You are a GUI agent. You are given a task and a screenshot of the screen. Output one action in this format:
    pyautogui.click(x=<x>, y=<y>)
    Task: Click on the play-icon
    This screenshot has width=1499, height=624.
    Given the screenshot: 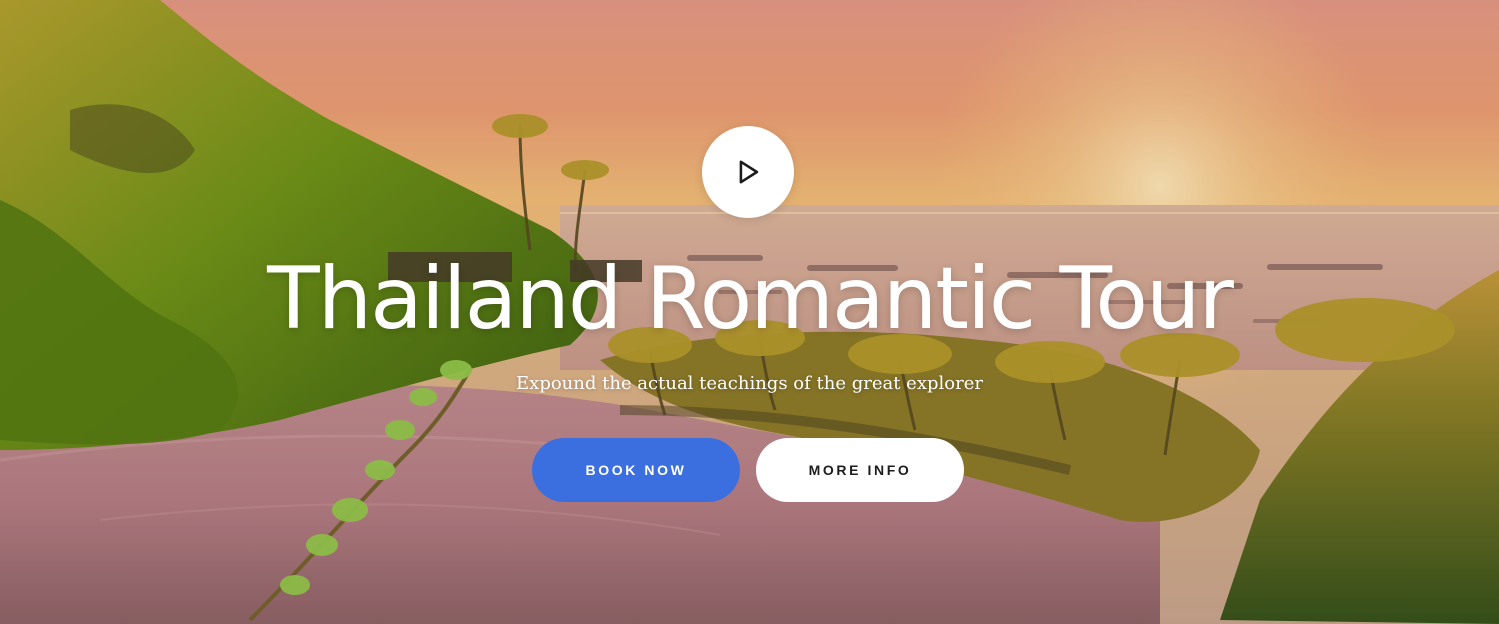 What is the action you would take?
    pyautogui.click(x=749, y=172)
    